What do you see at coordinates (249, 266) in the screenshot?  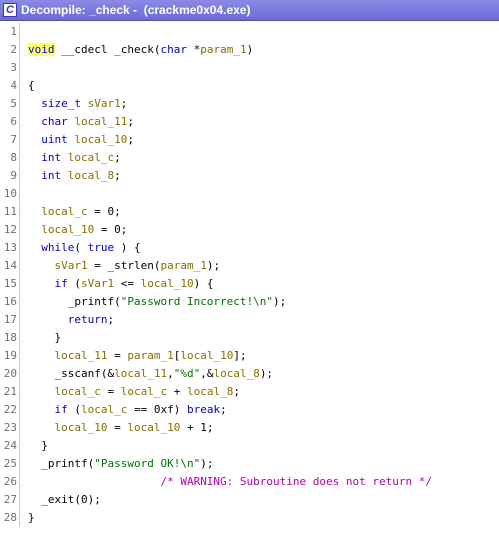 I see `code-line: 14 sVar1 = _strlen(param_1);` at bounding box center [249, 266].